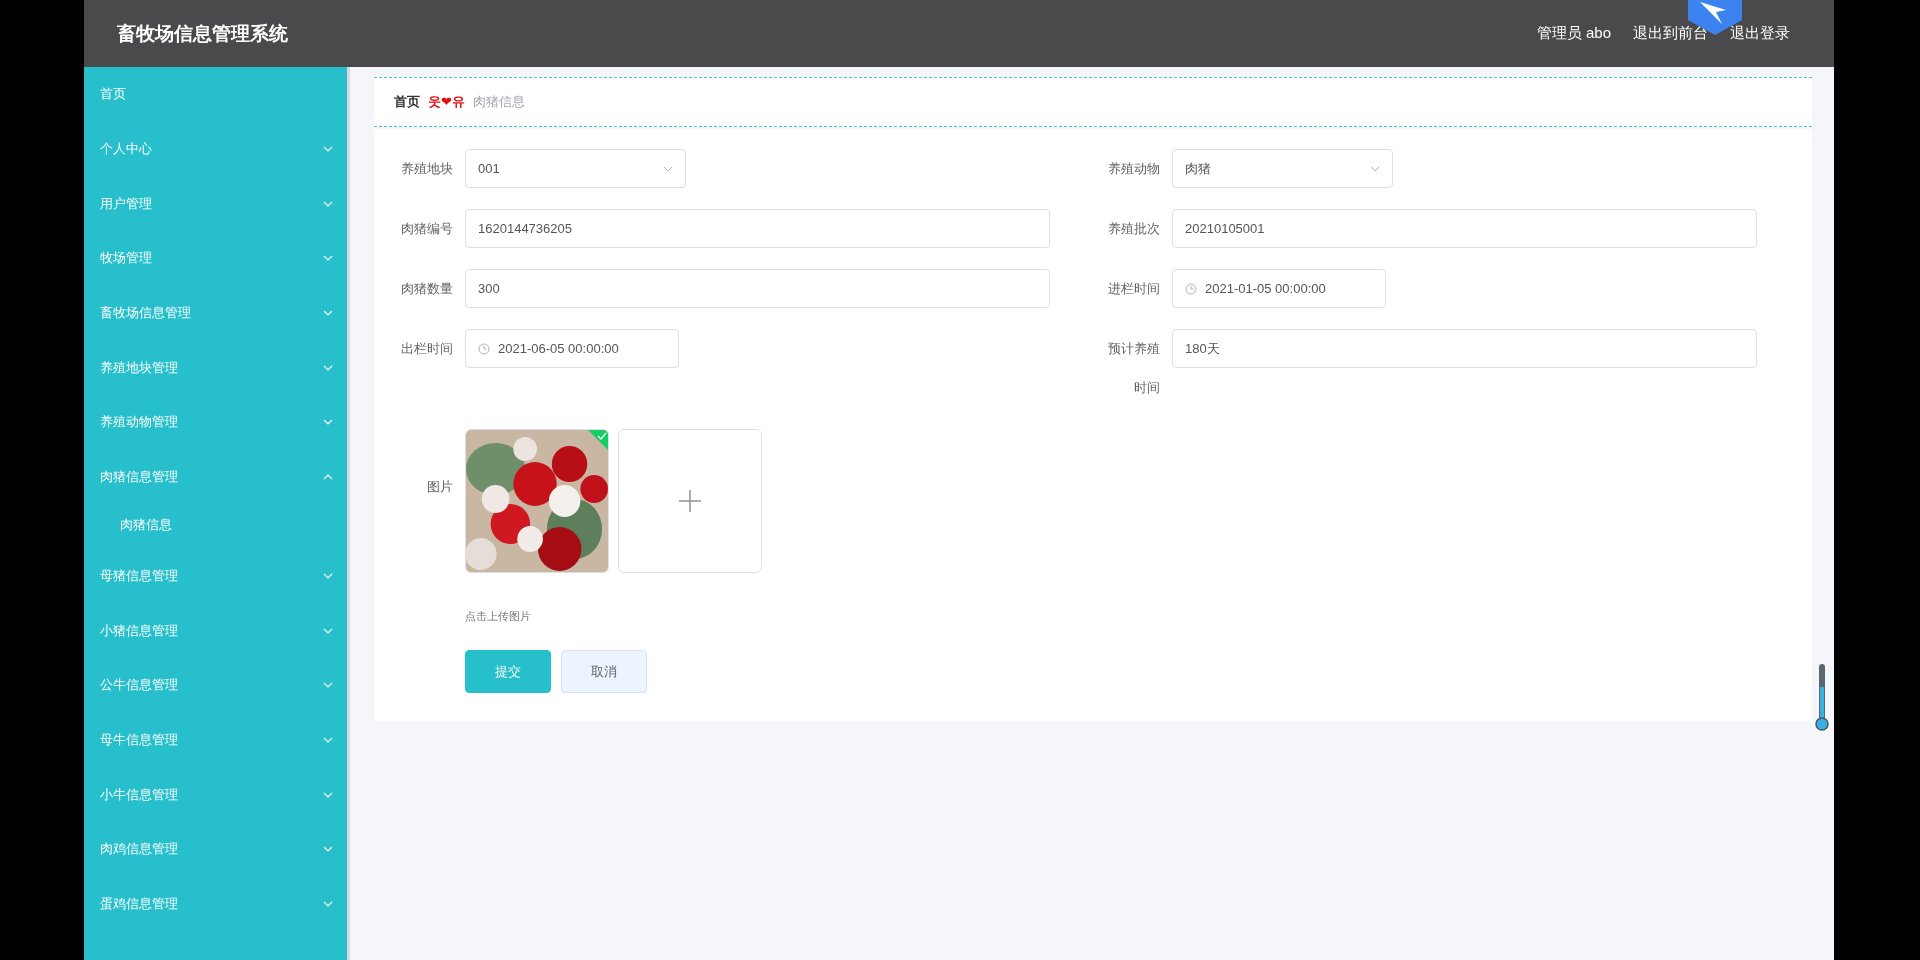 This screenshot has width=1920, height=960. I want to click on select-field: 肉猪, so click(1282, 168).